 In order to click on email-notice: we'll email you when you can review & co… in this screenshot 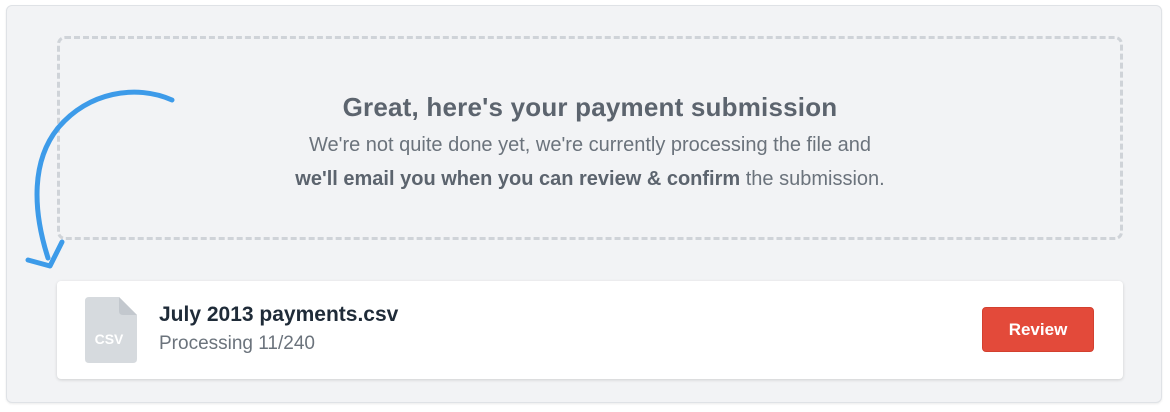, I will do `click(590, 179)`.